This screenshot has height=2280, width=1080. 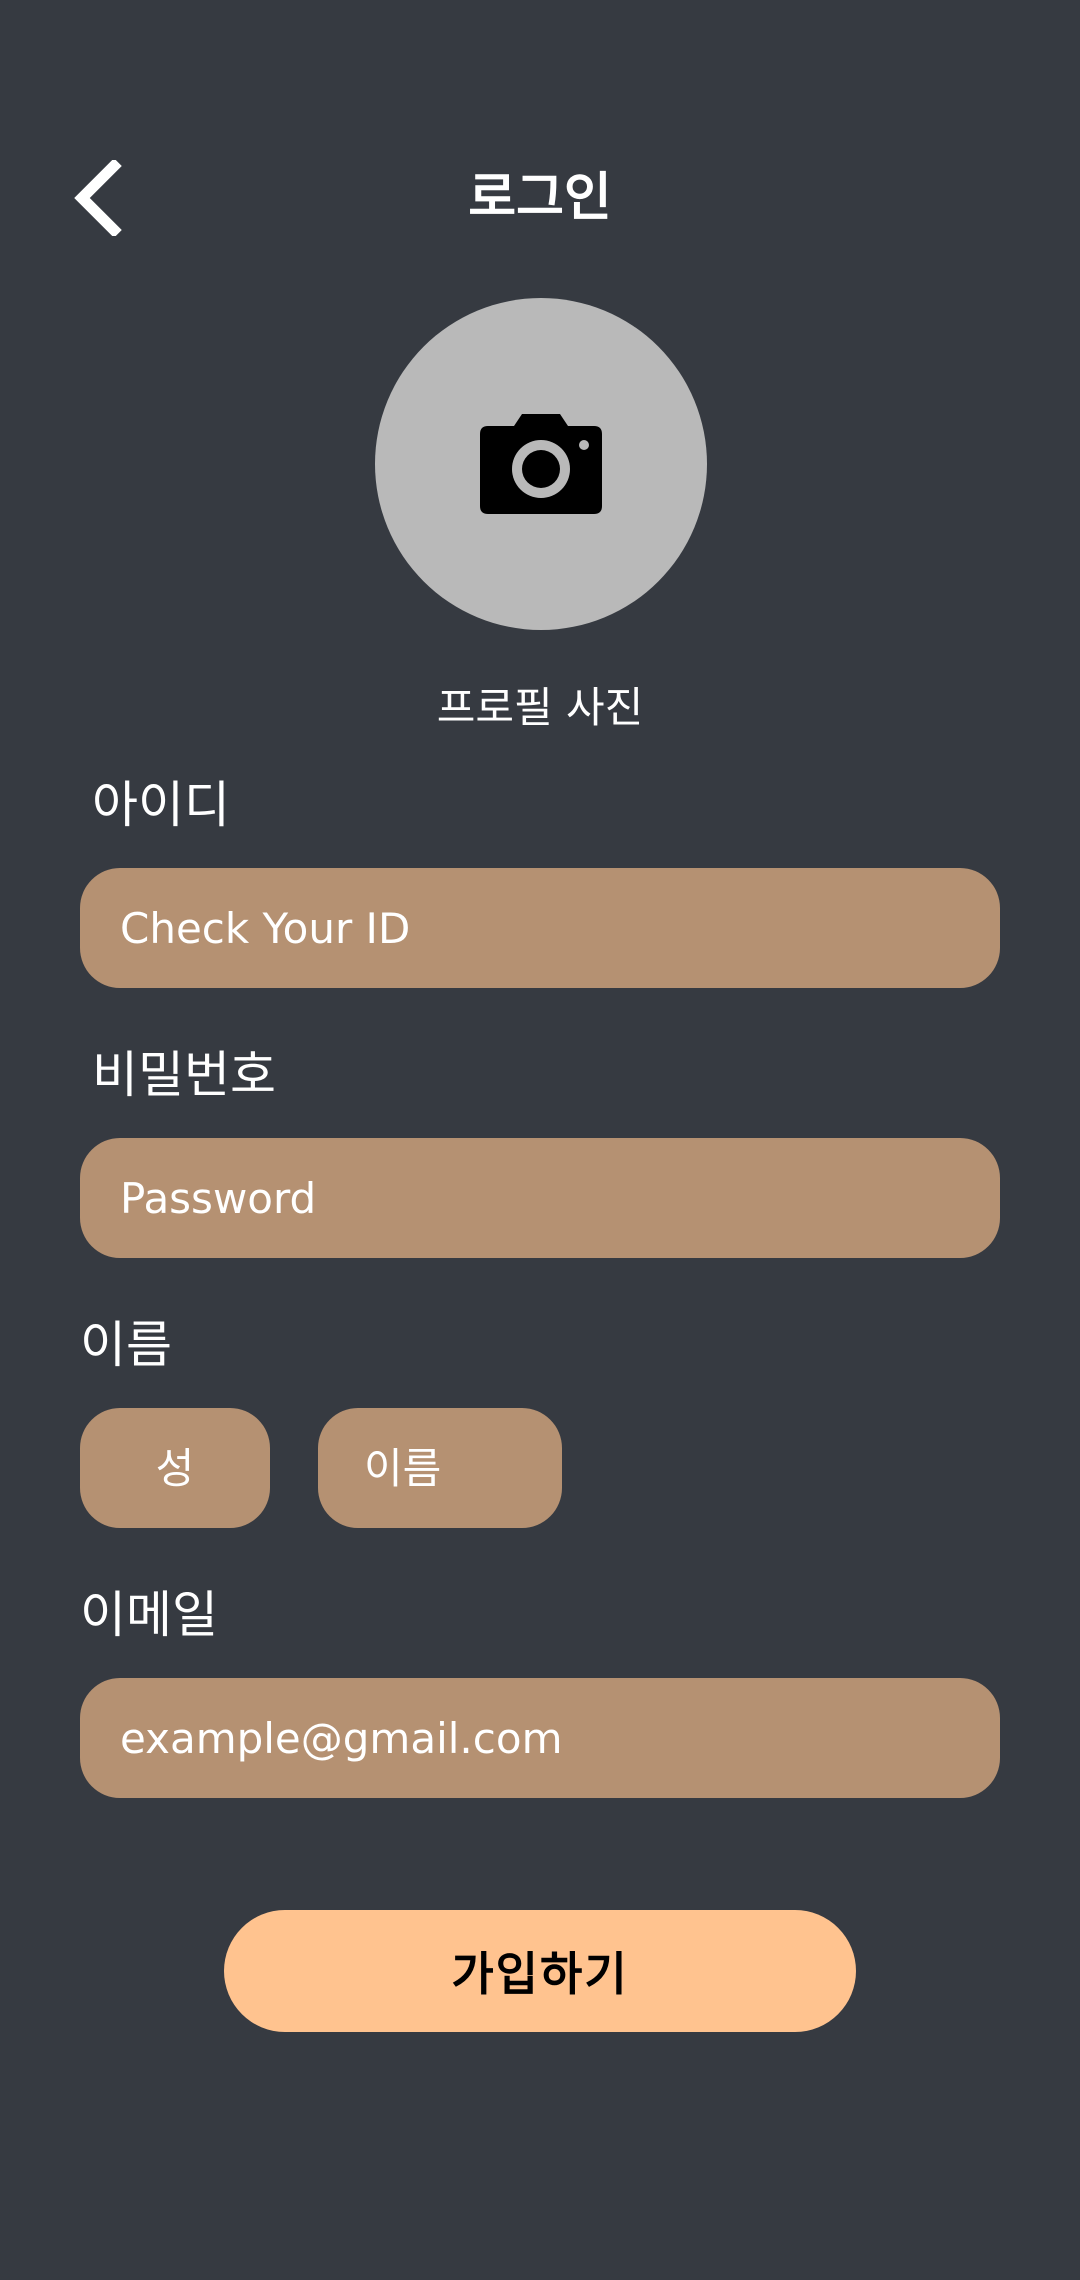 I want to click on password-label: 비밀번호, so click(x=184, y=1075).